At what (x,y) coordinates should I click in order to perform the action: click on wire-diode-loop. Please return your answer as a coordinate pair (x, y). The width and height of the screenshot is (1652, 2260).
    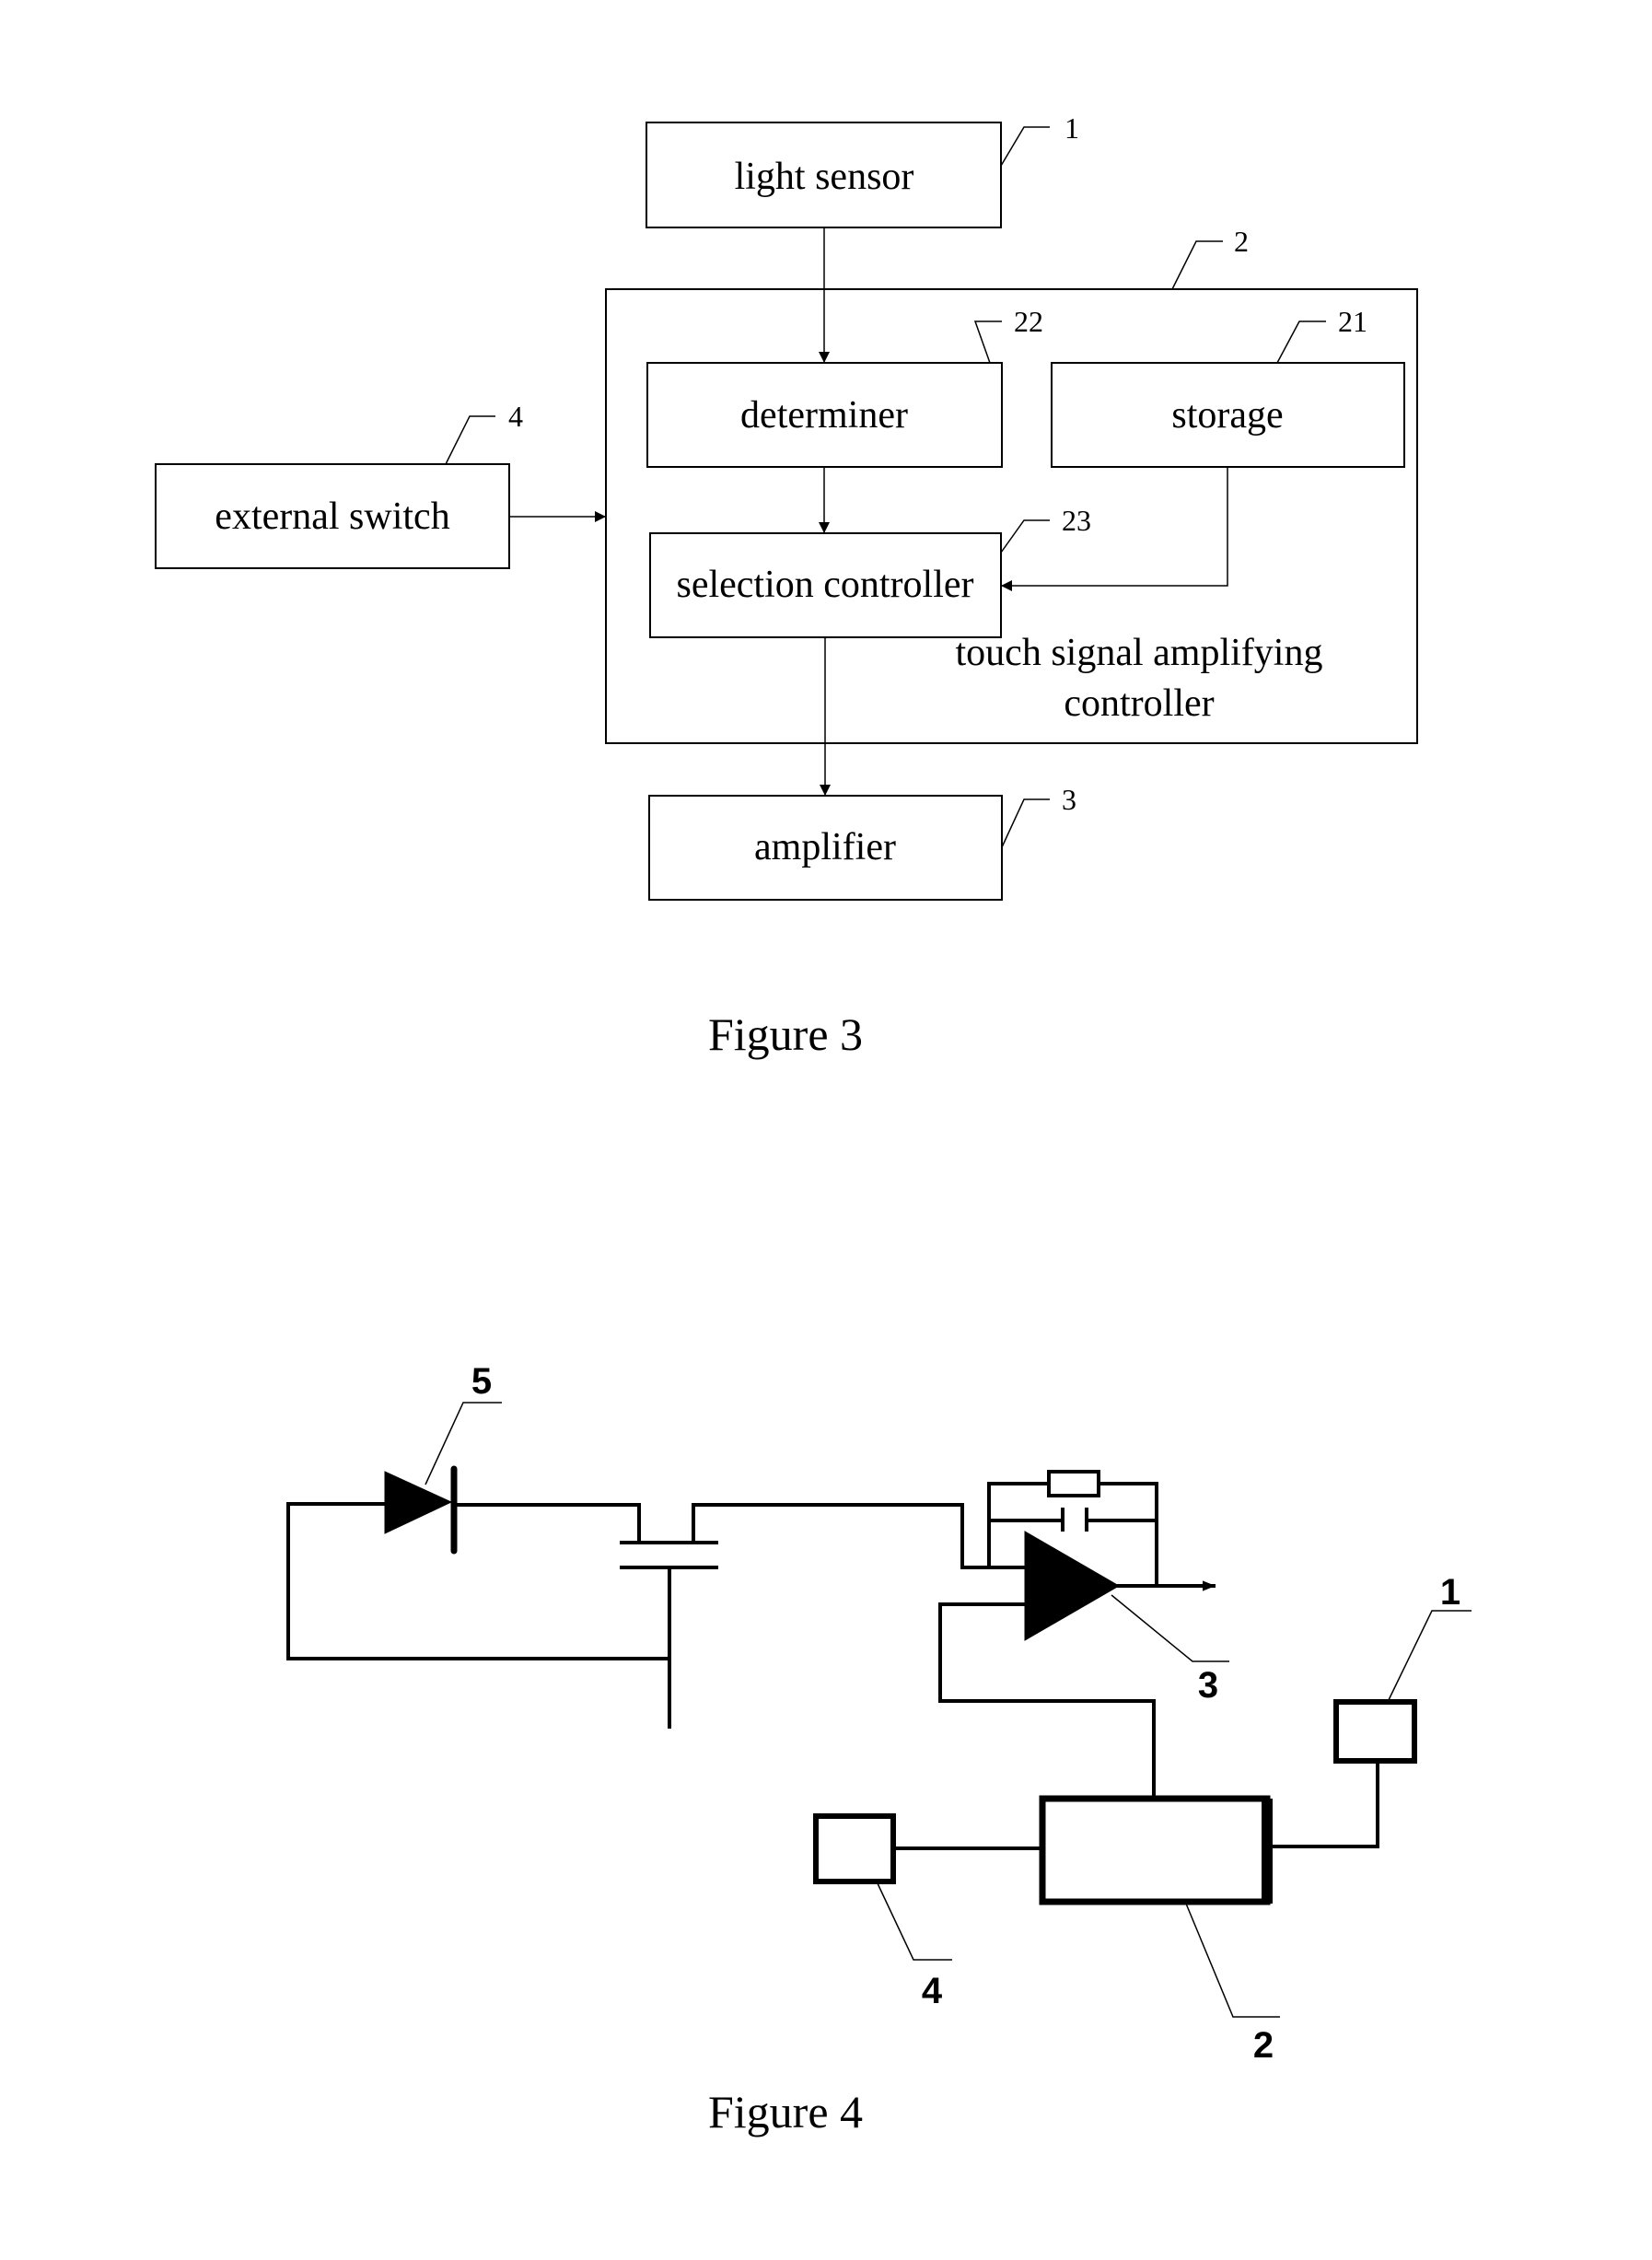
    Looking at the image, I should click on (477, 1581).